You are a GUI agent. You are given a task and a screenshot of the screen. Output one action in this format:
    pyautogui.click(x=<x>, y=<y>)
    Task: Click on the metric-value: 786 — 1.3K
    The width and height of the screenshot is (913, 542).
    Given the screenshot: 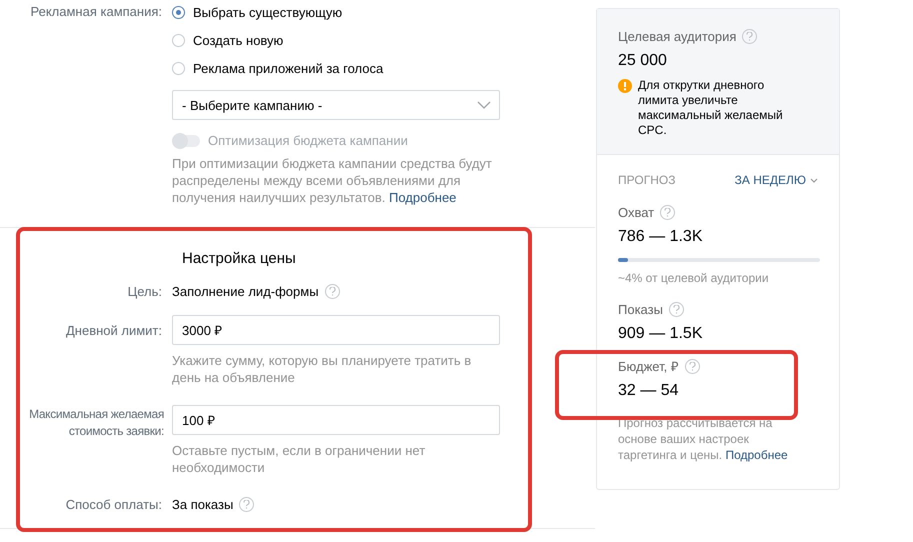 What is the action you would take?
    pyautogui.click(x=661, y=237)
    